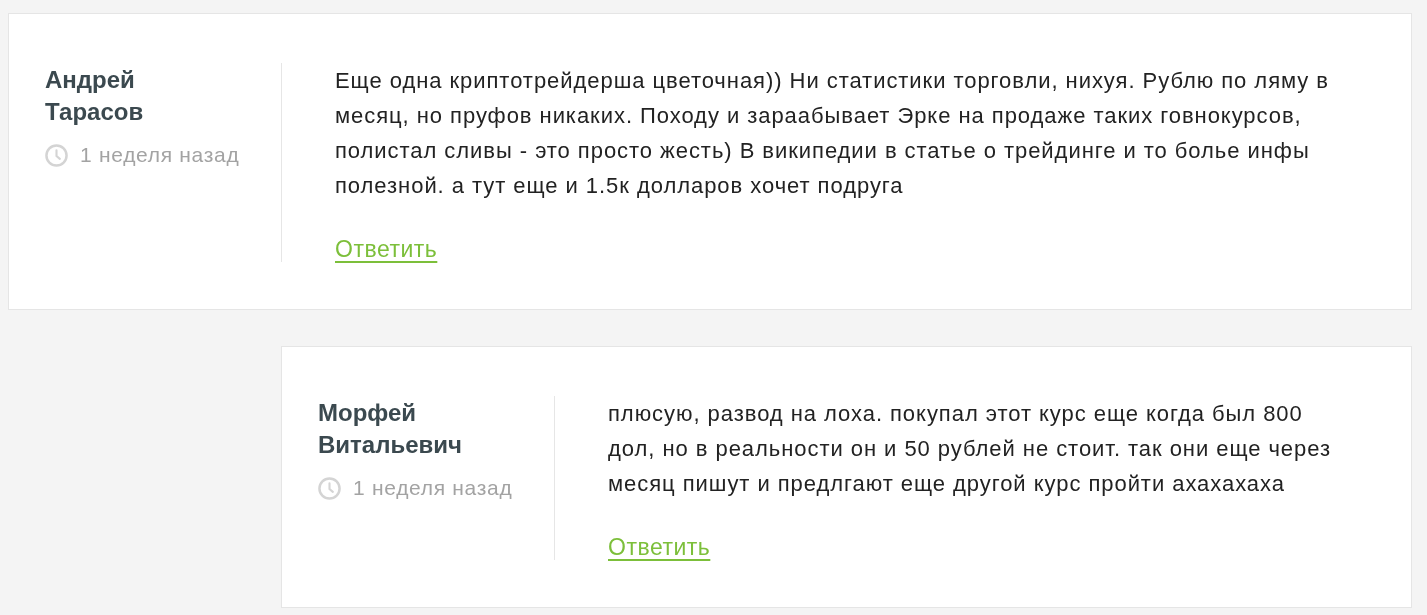 The image size is (1427, 615). Describe the element at coordinates (95, 96) in the screenshot. I see `author-name: Андрей Тарасов` at that location.